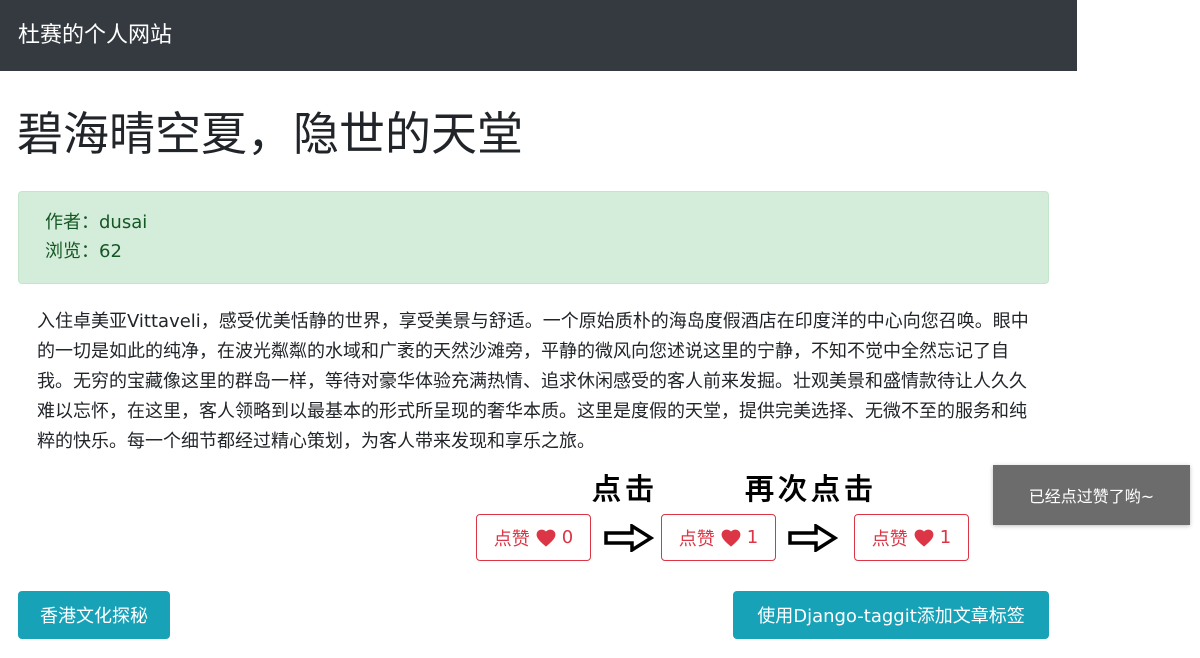  Describe the element at coordinates (625, 489) in the screenshot. I see `step-click-label: 点击` at that location.